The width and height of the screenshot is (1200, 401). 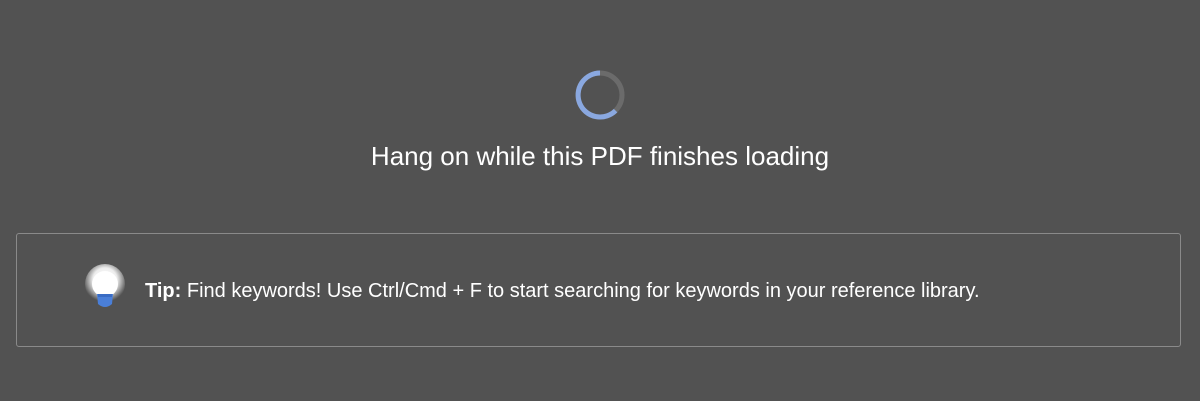 What do you see at coordinates (600, 95) in the screenshot?
I see `loading-spinner-icon` at bounding box center [600, 95].